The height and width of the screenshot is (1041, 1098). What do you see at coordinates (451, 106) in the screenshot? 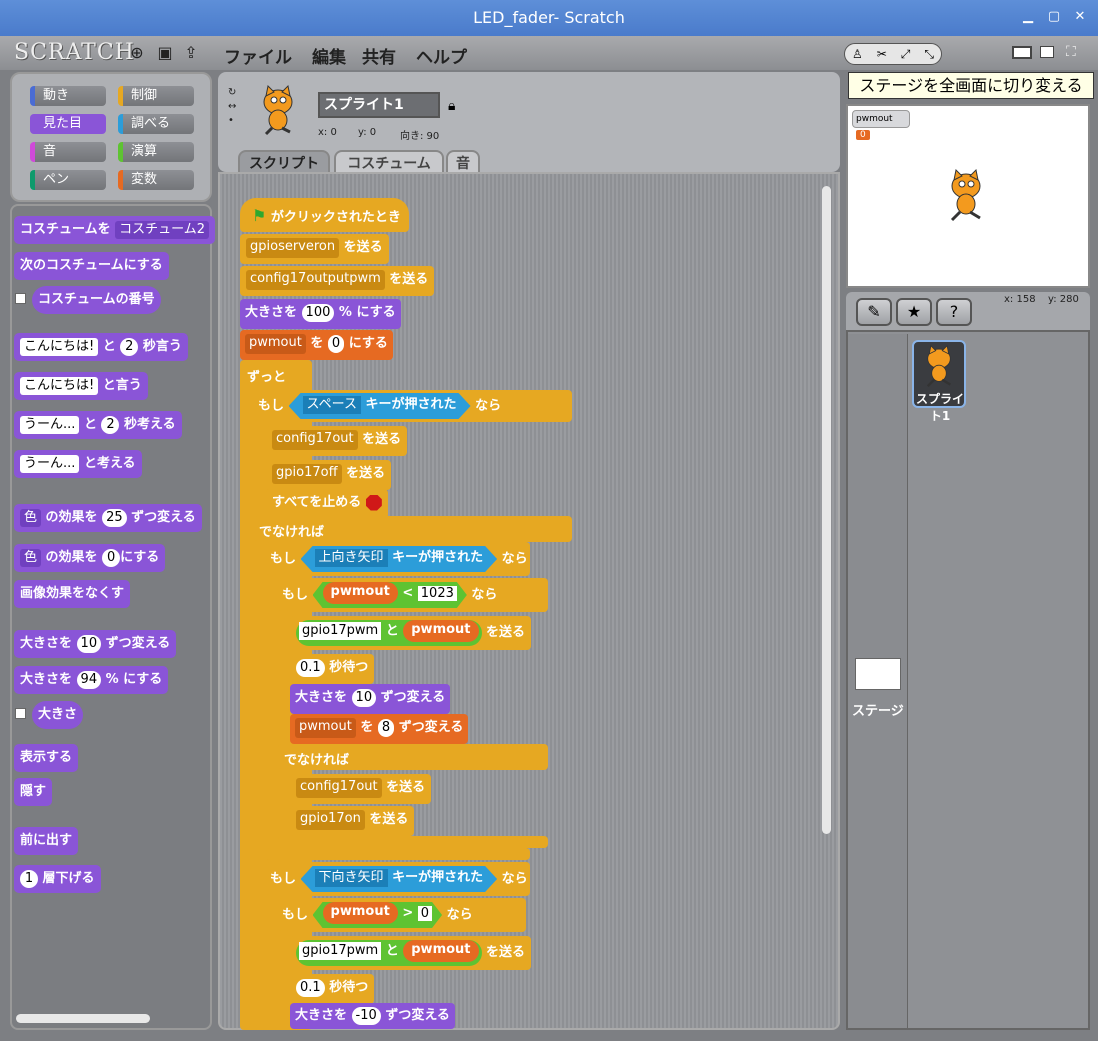
I see `lock-icon: 🔒︎` at bounding box center [451, 106].